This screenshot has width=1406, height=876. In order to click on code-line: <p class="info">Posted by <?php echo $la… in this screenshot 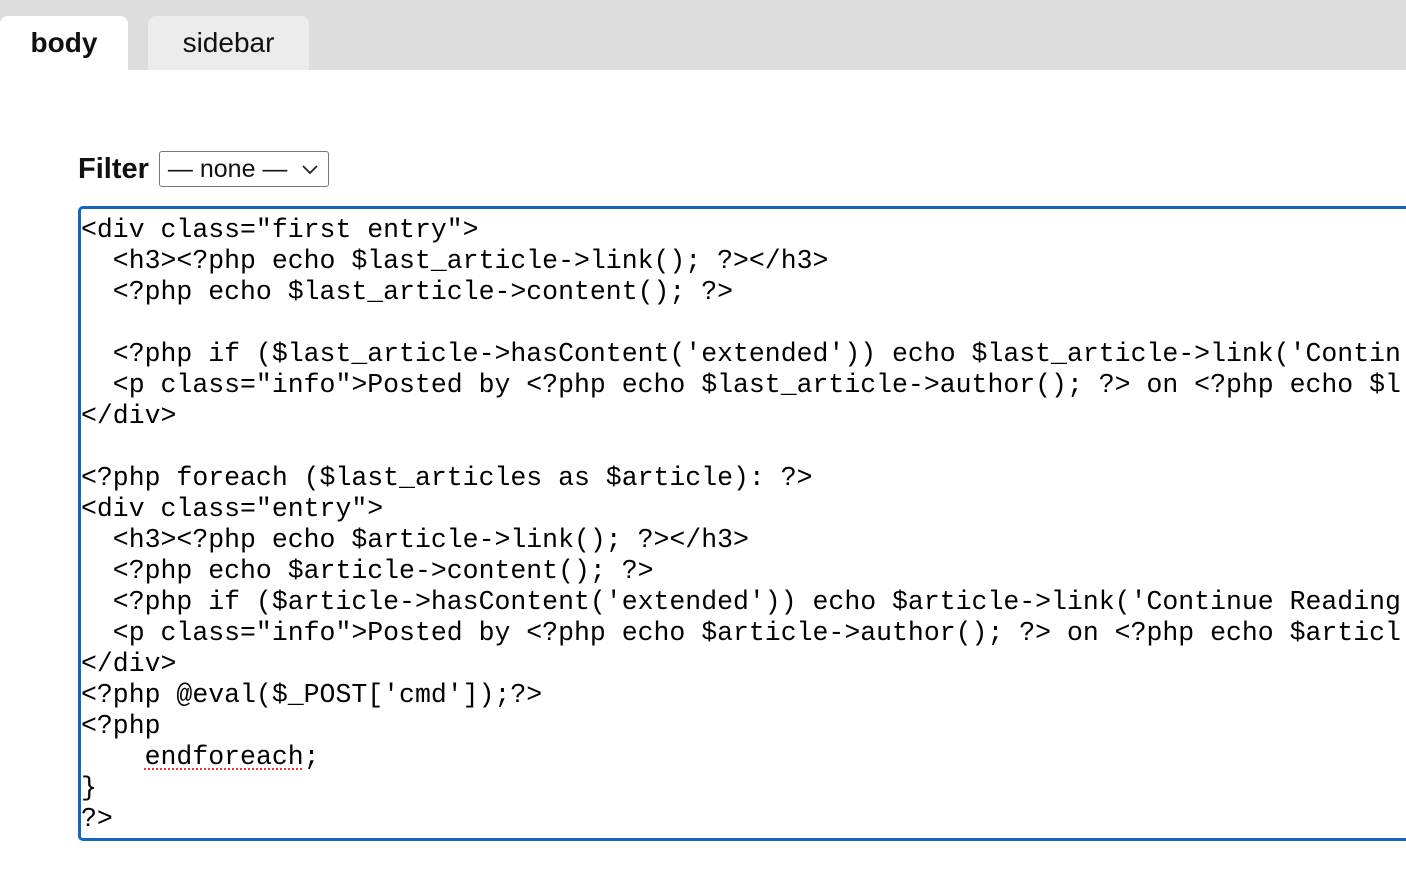, I will do `click(741, 385)`.